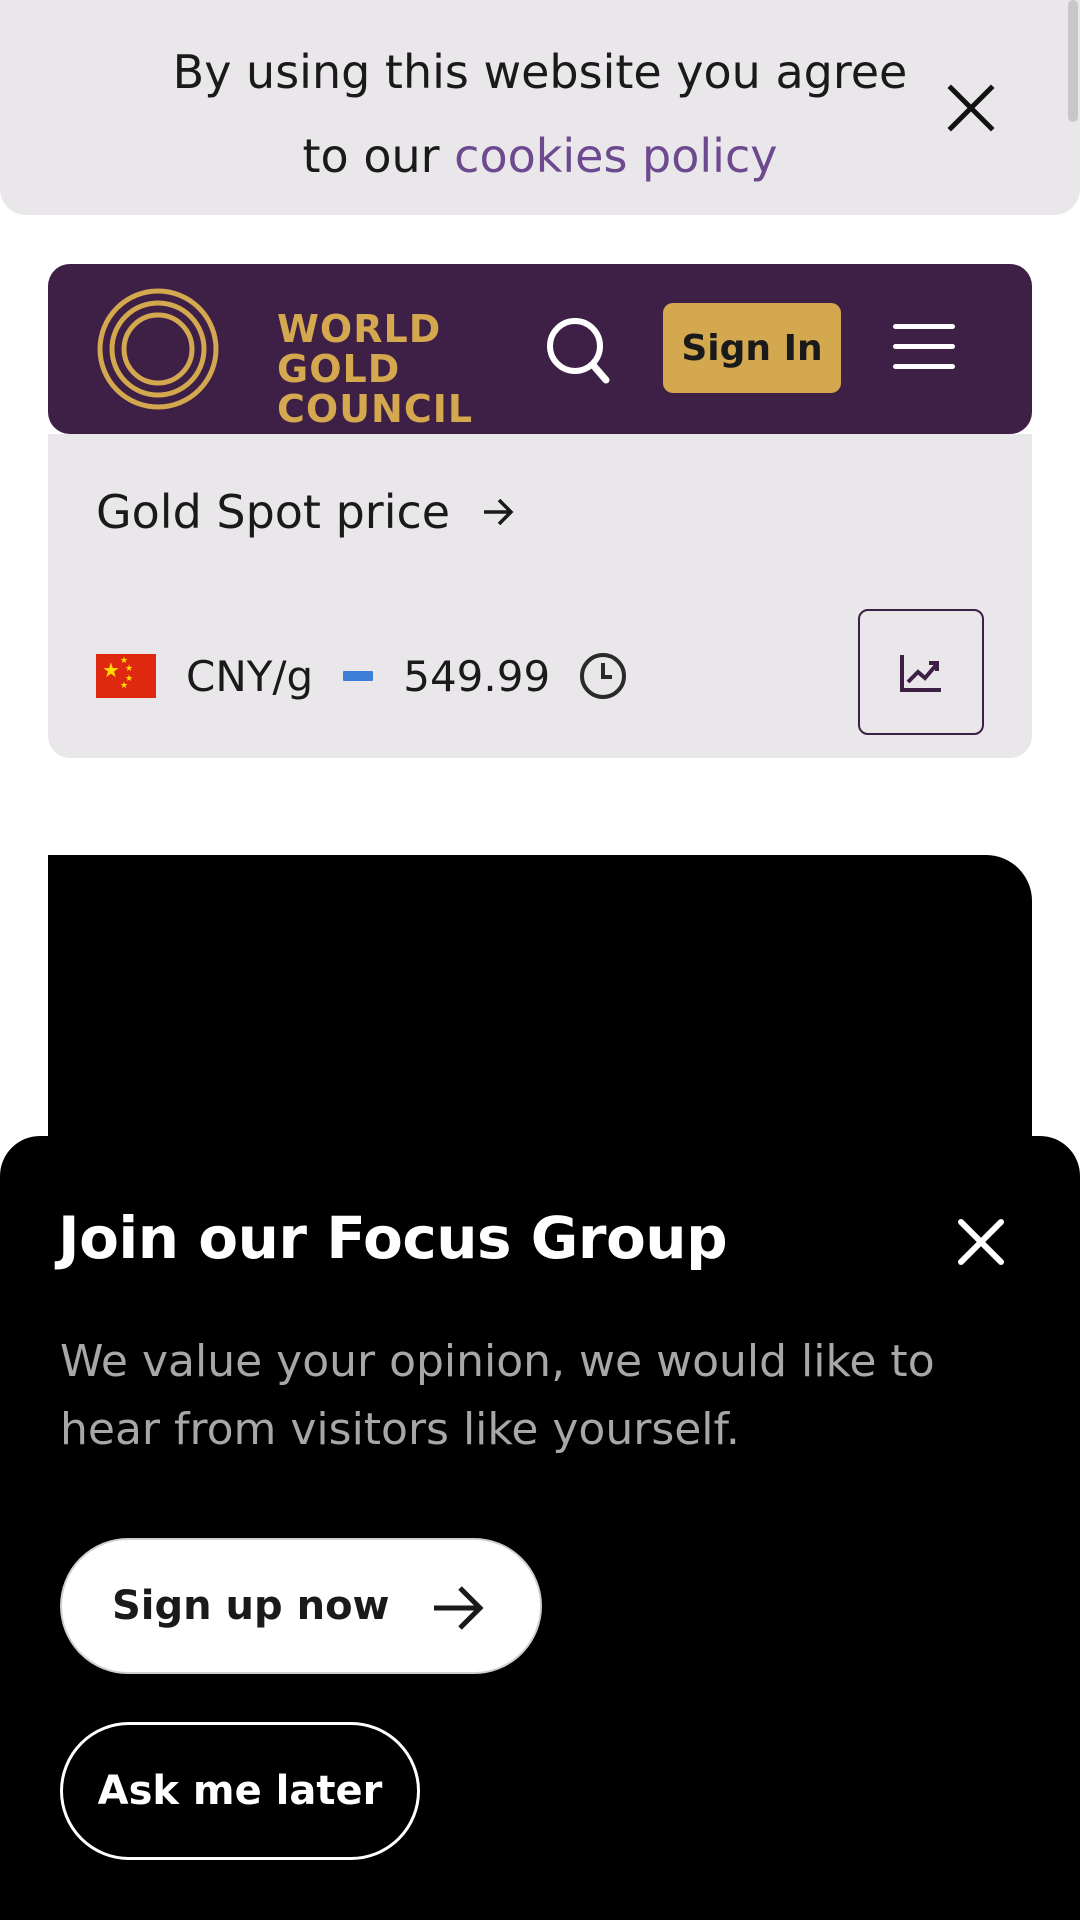 The height and width of the screenshot is (1920, 1080). I want to click on currency-unit: CNY/g, so click(250, 676).